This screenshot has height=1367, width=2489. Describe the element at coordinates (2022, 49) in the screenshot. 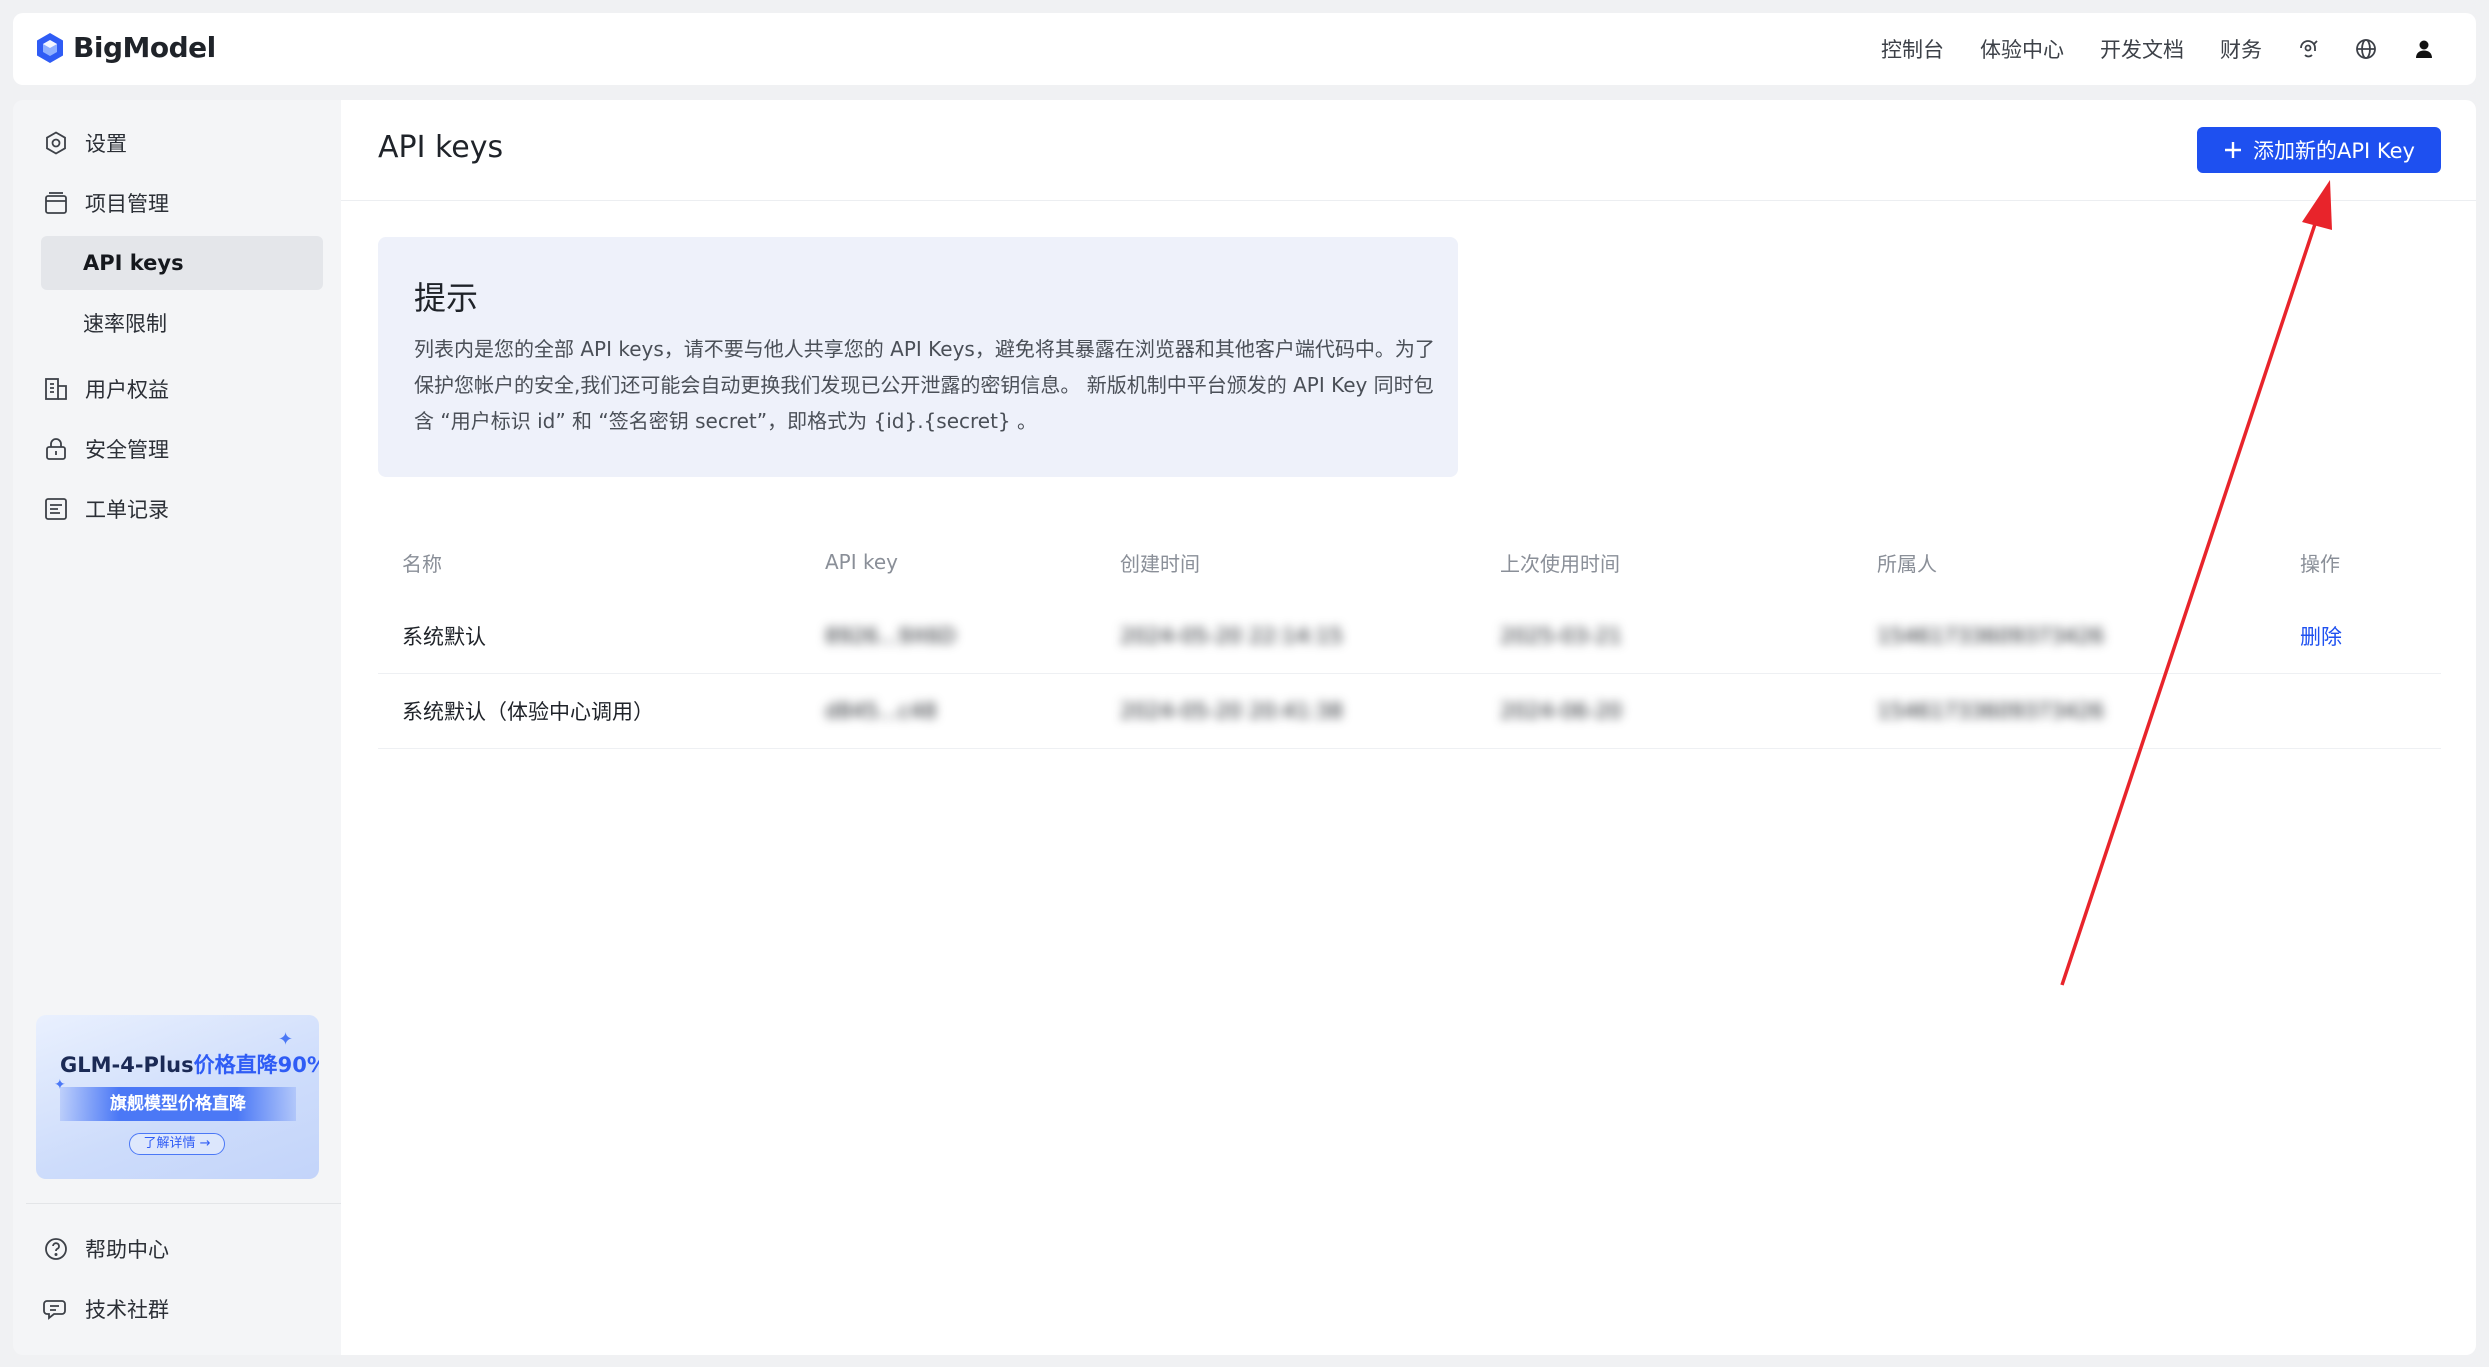

I see `nav-experience-center: 体验中心` at that location.